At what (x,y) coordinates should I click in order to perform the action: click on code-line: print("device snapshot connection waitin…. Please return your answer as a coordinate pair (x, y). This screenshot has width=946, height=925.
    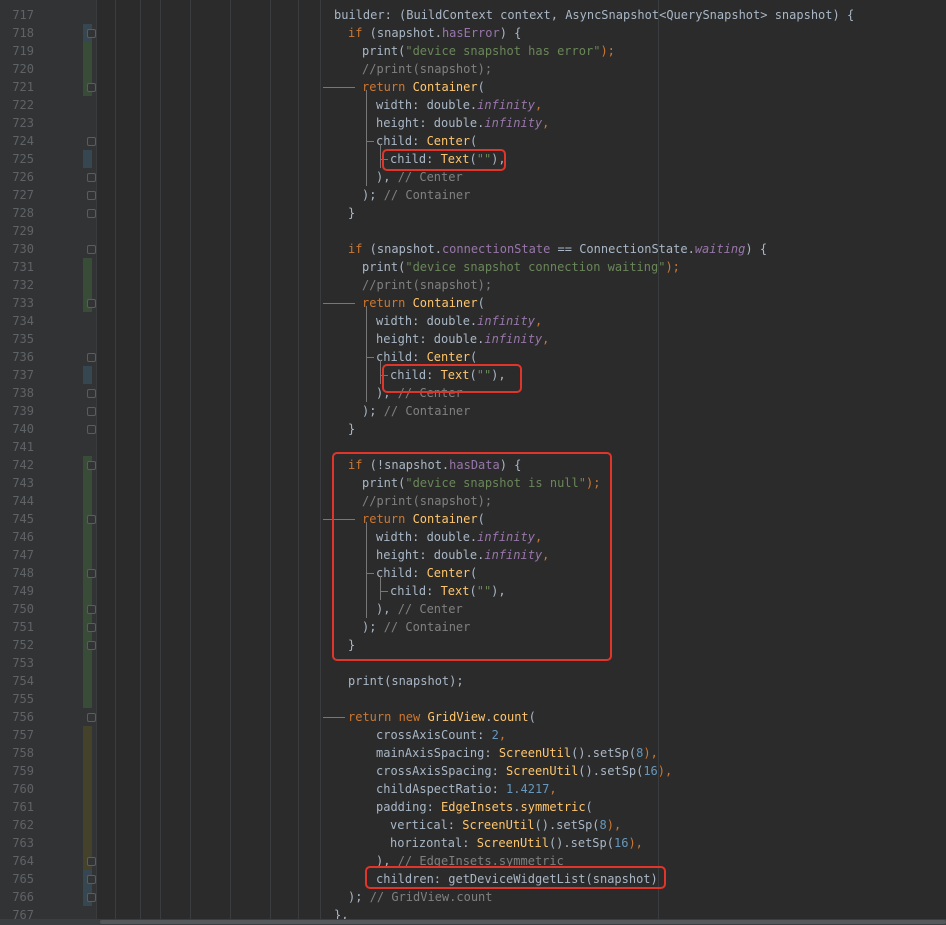
    Looking at the image, I should click on (521, 267).